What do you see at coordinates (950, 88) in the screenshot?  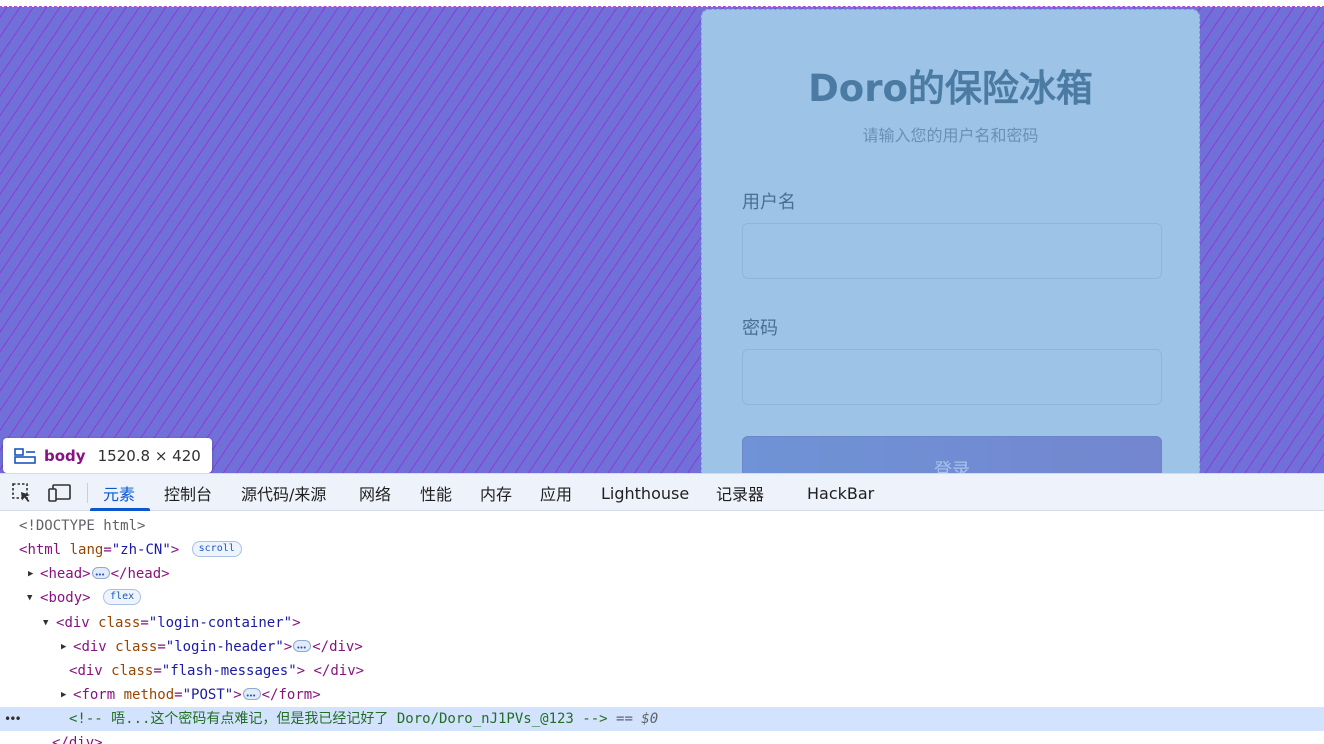 I see `login-title: Doro的保险冰箱` at bounding box center [950, 88].